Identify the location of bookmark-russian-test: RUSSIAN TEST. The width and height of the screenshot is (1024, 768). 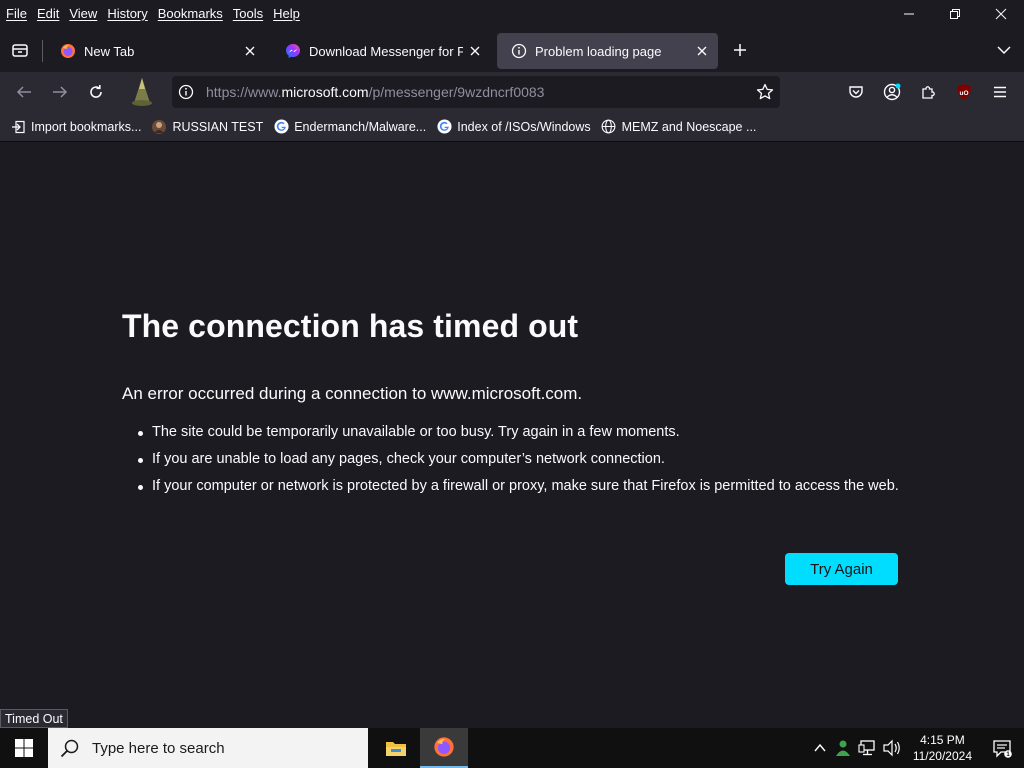
(207, 127).